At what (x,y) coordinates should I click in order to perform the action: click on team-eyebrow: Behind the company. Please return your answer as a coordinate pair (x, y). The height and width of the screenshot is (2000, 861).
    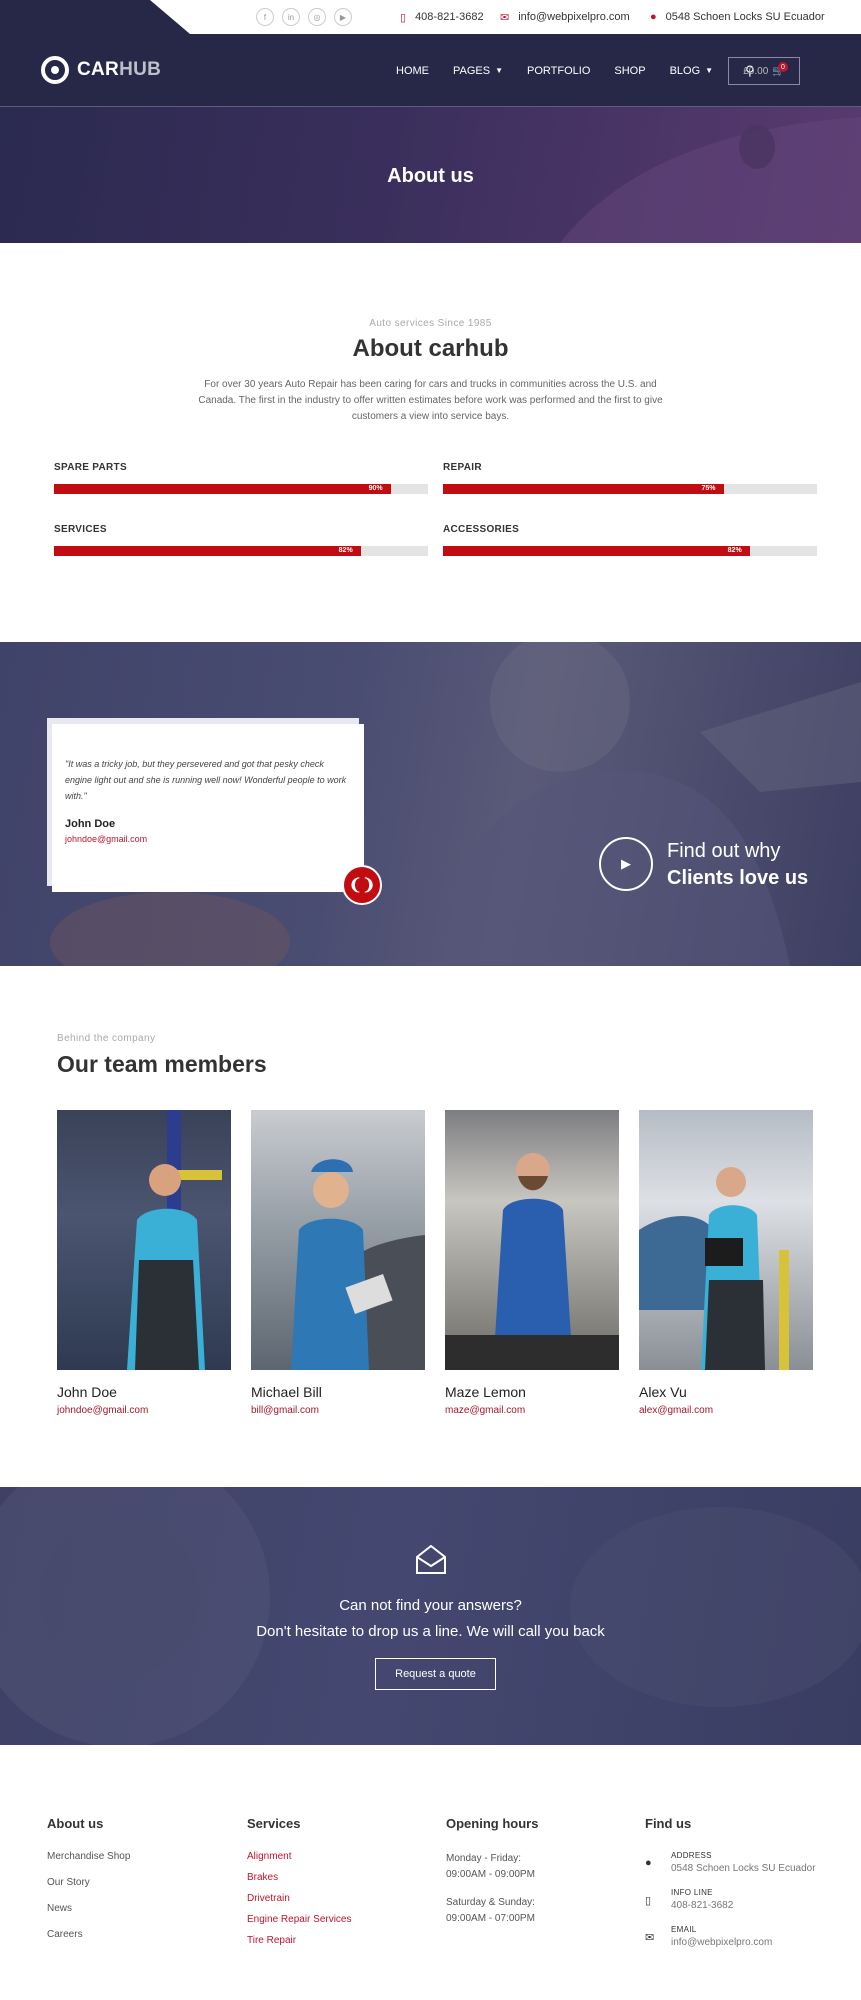
    Looking at the image, I should click on (106, 1038).